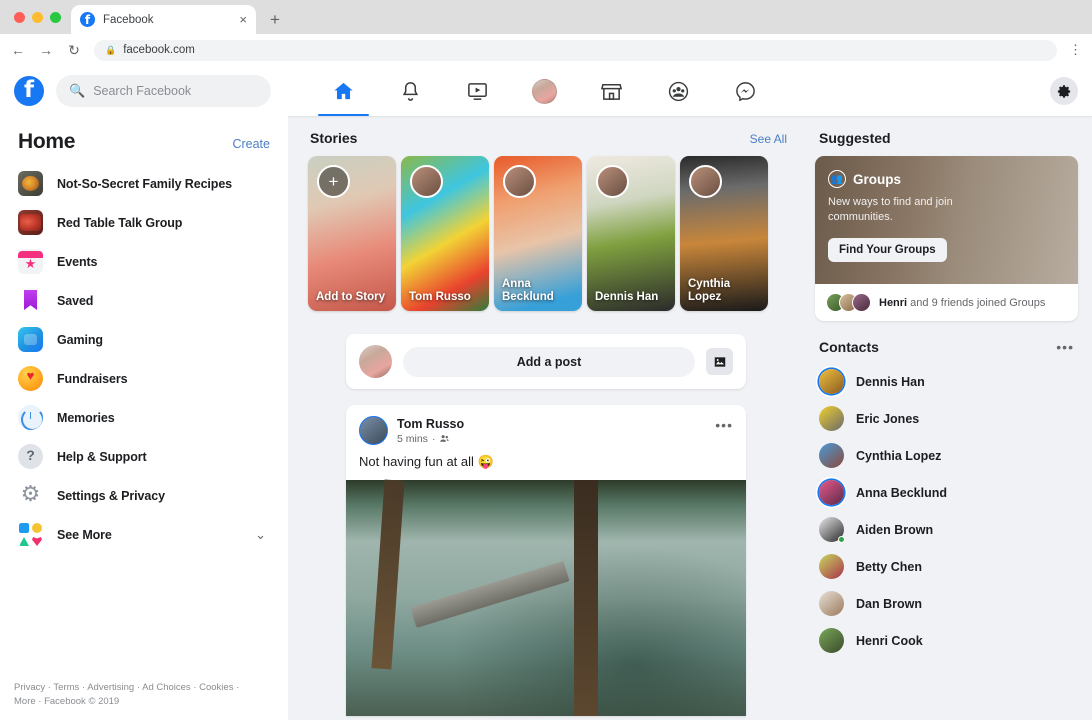 The height and width of the screenshot is (720, 1092). Describe the element at coordinates (575, 50) in the screenshot. I see `address-bar: 🔒 facebook.com` at that location.